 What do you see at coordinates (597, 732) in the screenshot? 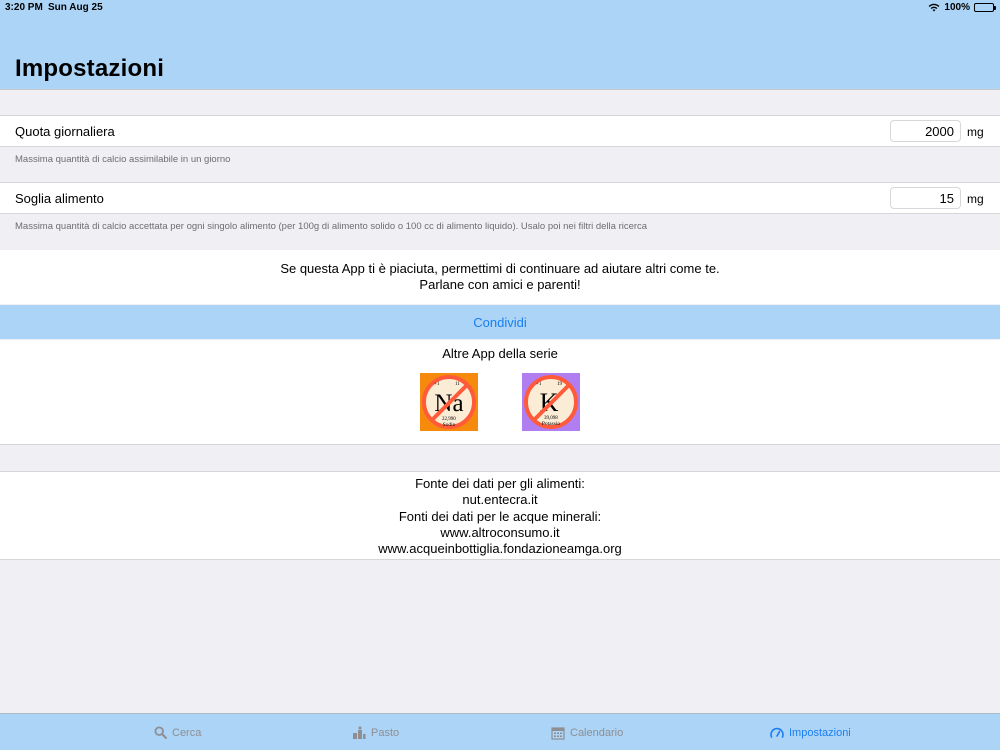
I see `tab-calendario-label: Calendario` at bounding box center [597, 732].